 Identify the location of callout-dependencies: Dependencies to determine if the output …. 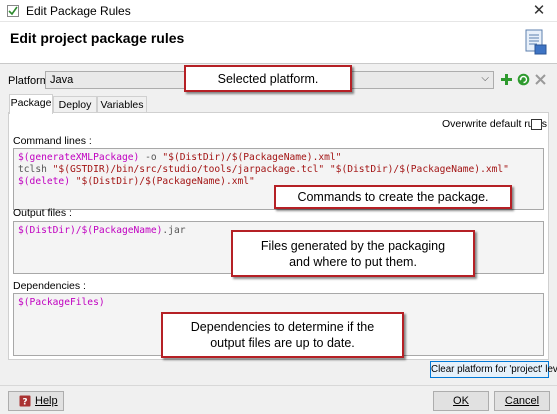
(282, 335).